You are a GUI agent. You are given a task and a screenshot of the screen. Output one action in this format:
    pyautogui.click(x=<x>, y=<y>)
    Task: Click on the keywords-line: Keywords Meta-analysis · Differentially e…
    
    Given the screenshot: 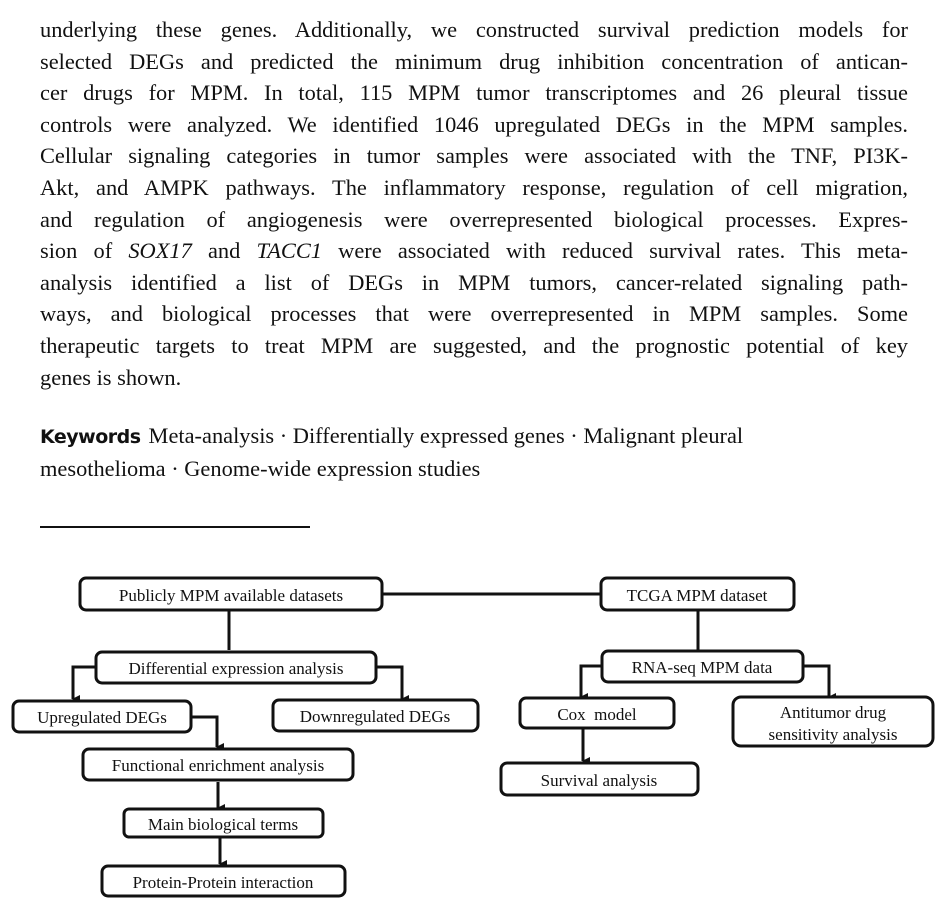 What is the action you would take?
    pyautogui.click(x=480, y=436)
    